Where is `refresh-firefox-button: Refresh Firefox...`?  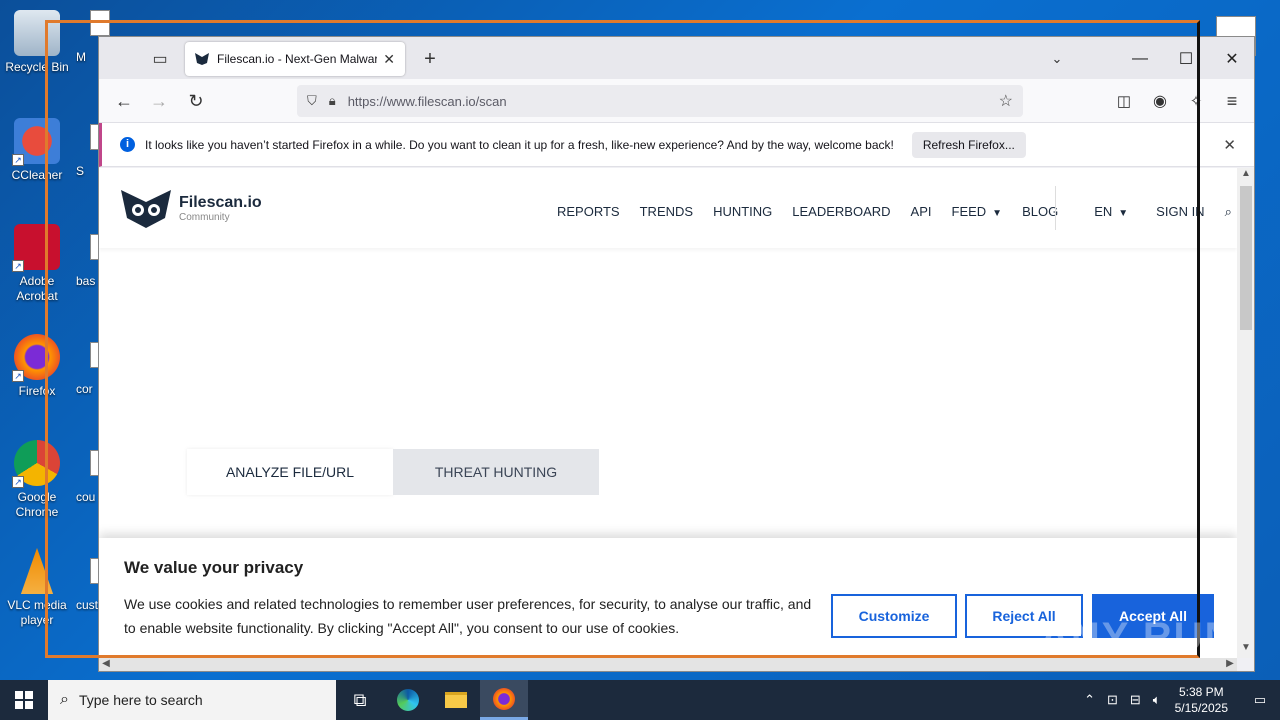
refresh-firefox-button: Refresh Firefox... is located at coordinates (968, 144).